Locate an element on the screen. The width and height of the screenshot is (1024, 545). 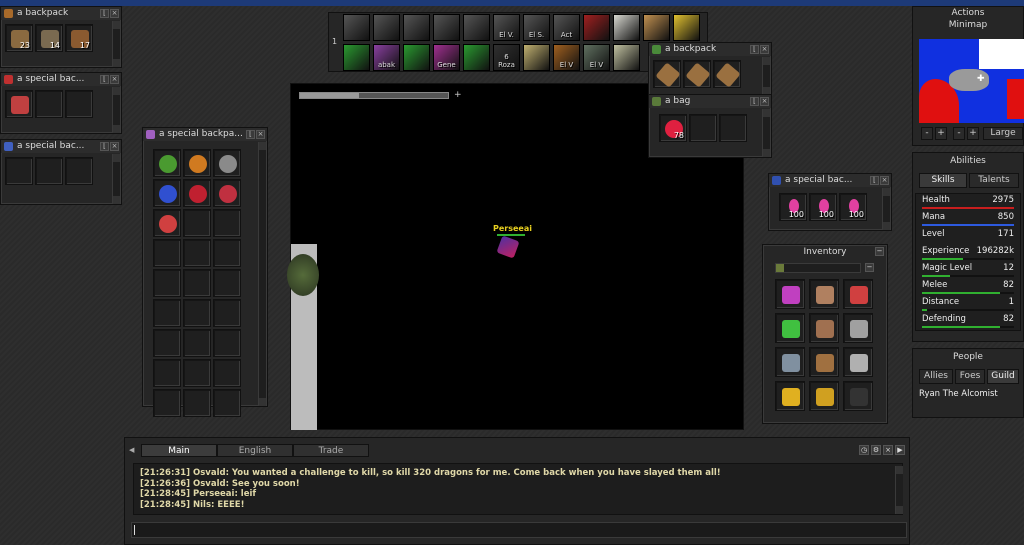
ring-slot is located at coordinates (790, 396).